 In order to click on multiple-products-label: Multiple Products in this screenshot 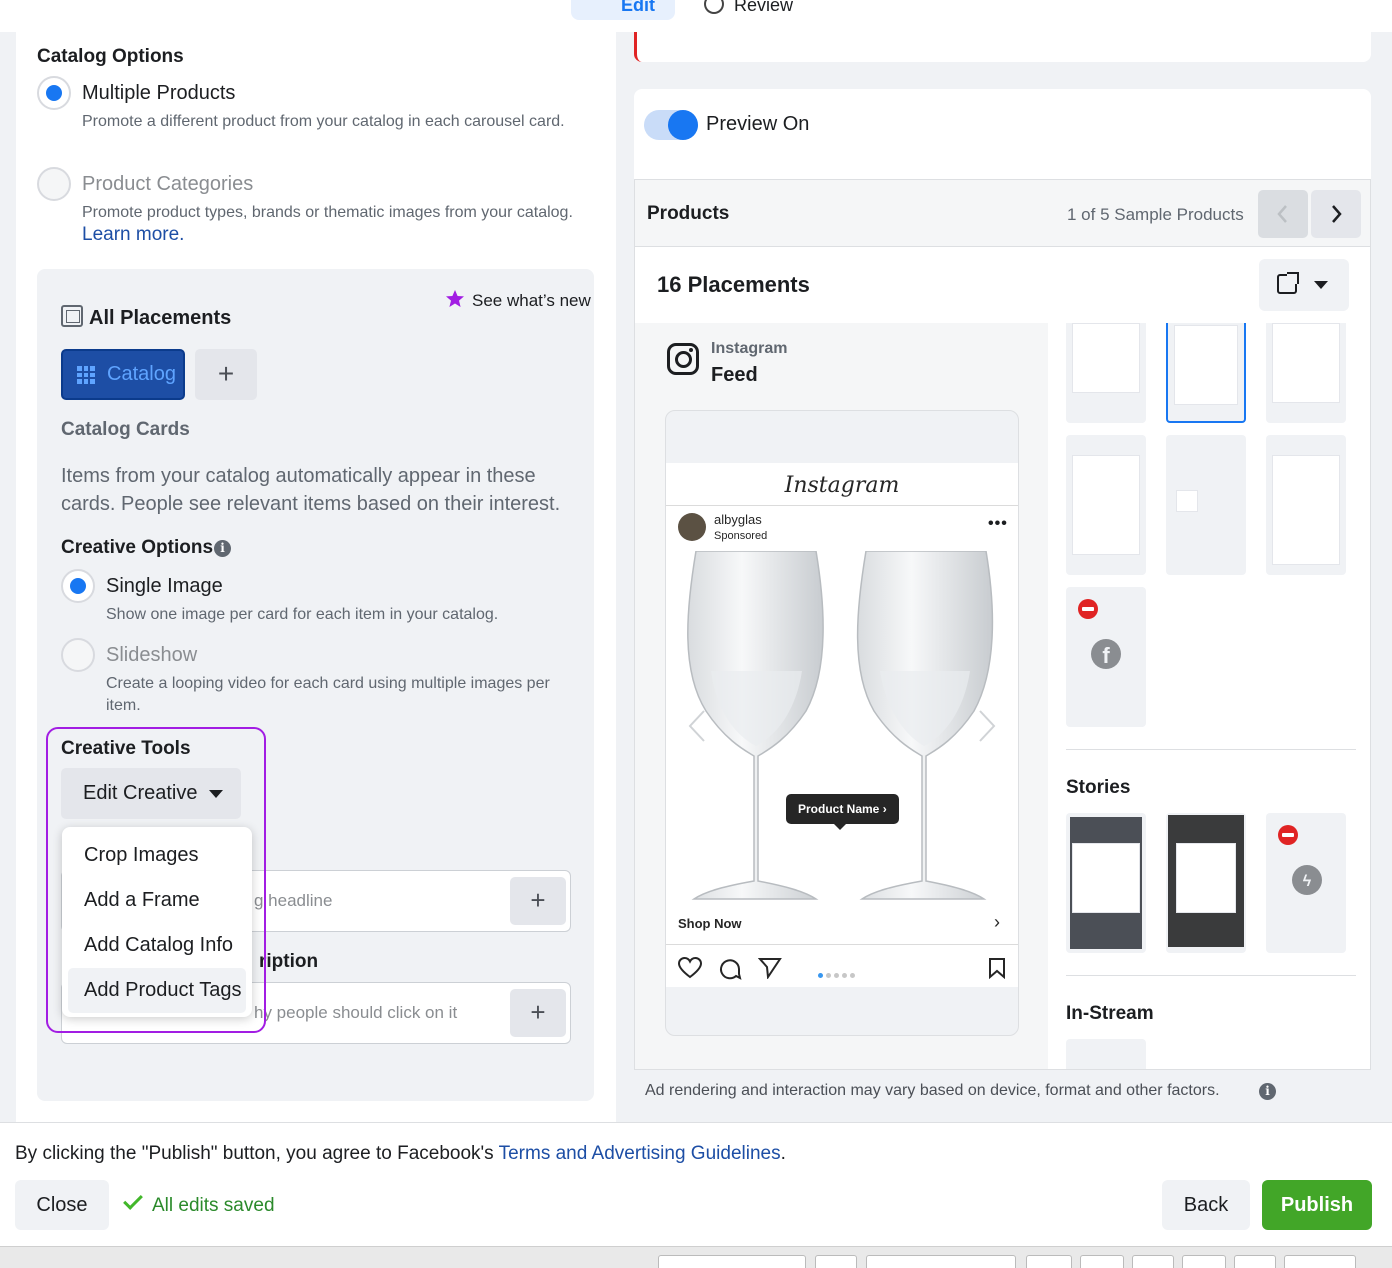, I will do `click(159, 93)`.